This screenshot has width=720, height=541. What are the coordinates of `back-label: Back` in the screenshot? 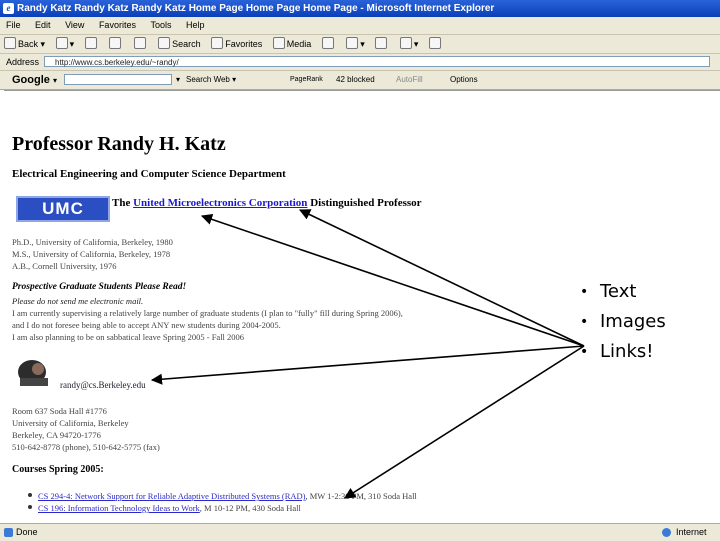 It's located at (28, 44).